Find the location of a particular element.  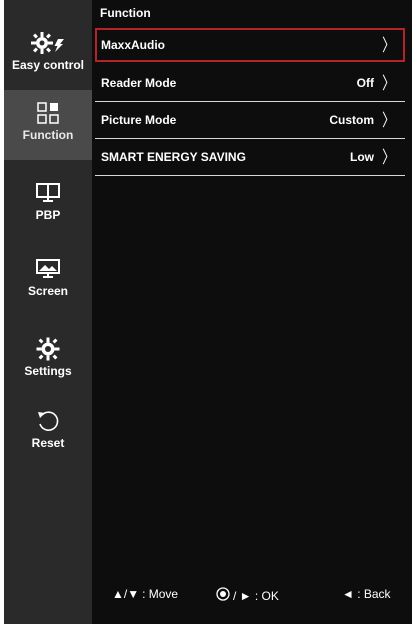

easy-control-icon is located at coordinates (48, 43).